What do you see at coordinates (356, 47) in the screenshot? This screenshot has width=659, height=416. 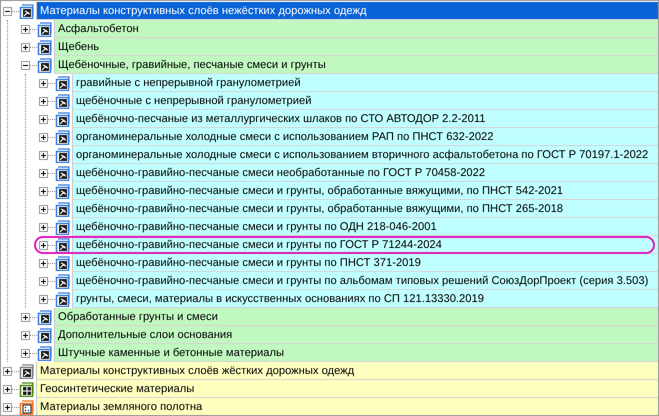 I see `tree-item: Щебень` at bounding box center [356, 47].